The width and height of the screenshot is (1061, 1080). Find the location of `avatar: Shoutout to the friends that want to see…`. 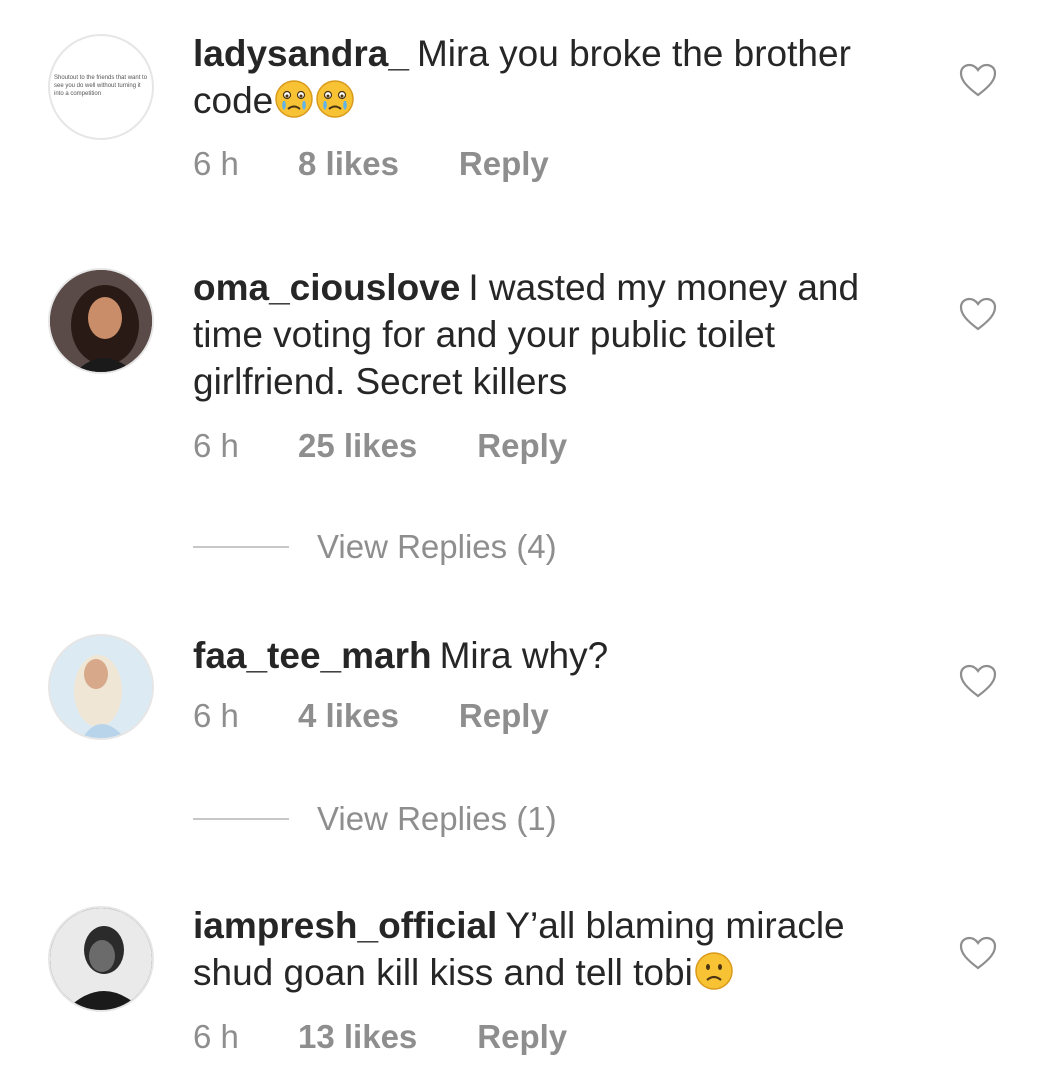

avatar: Shoutout to the friends that want to see… is located at coordinates (101, 87).